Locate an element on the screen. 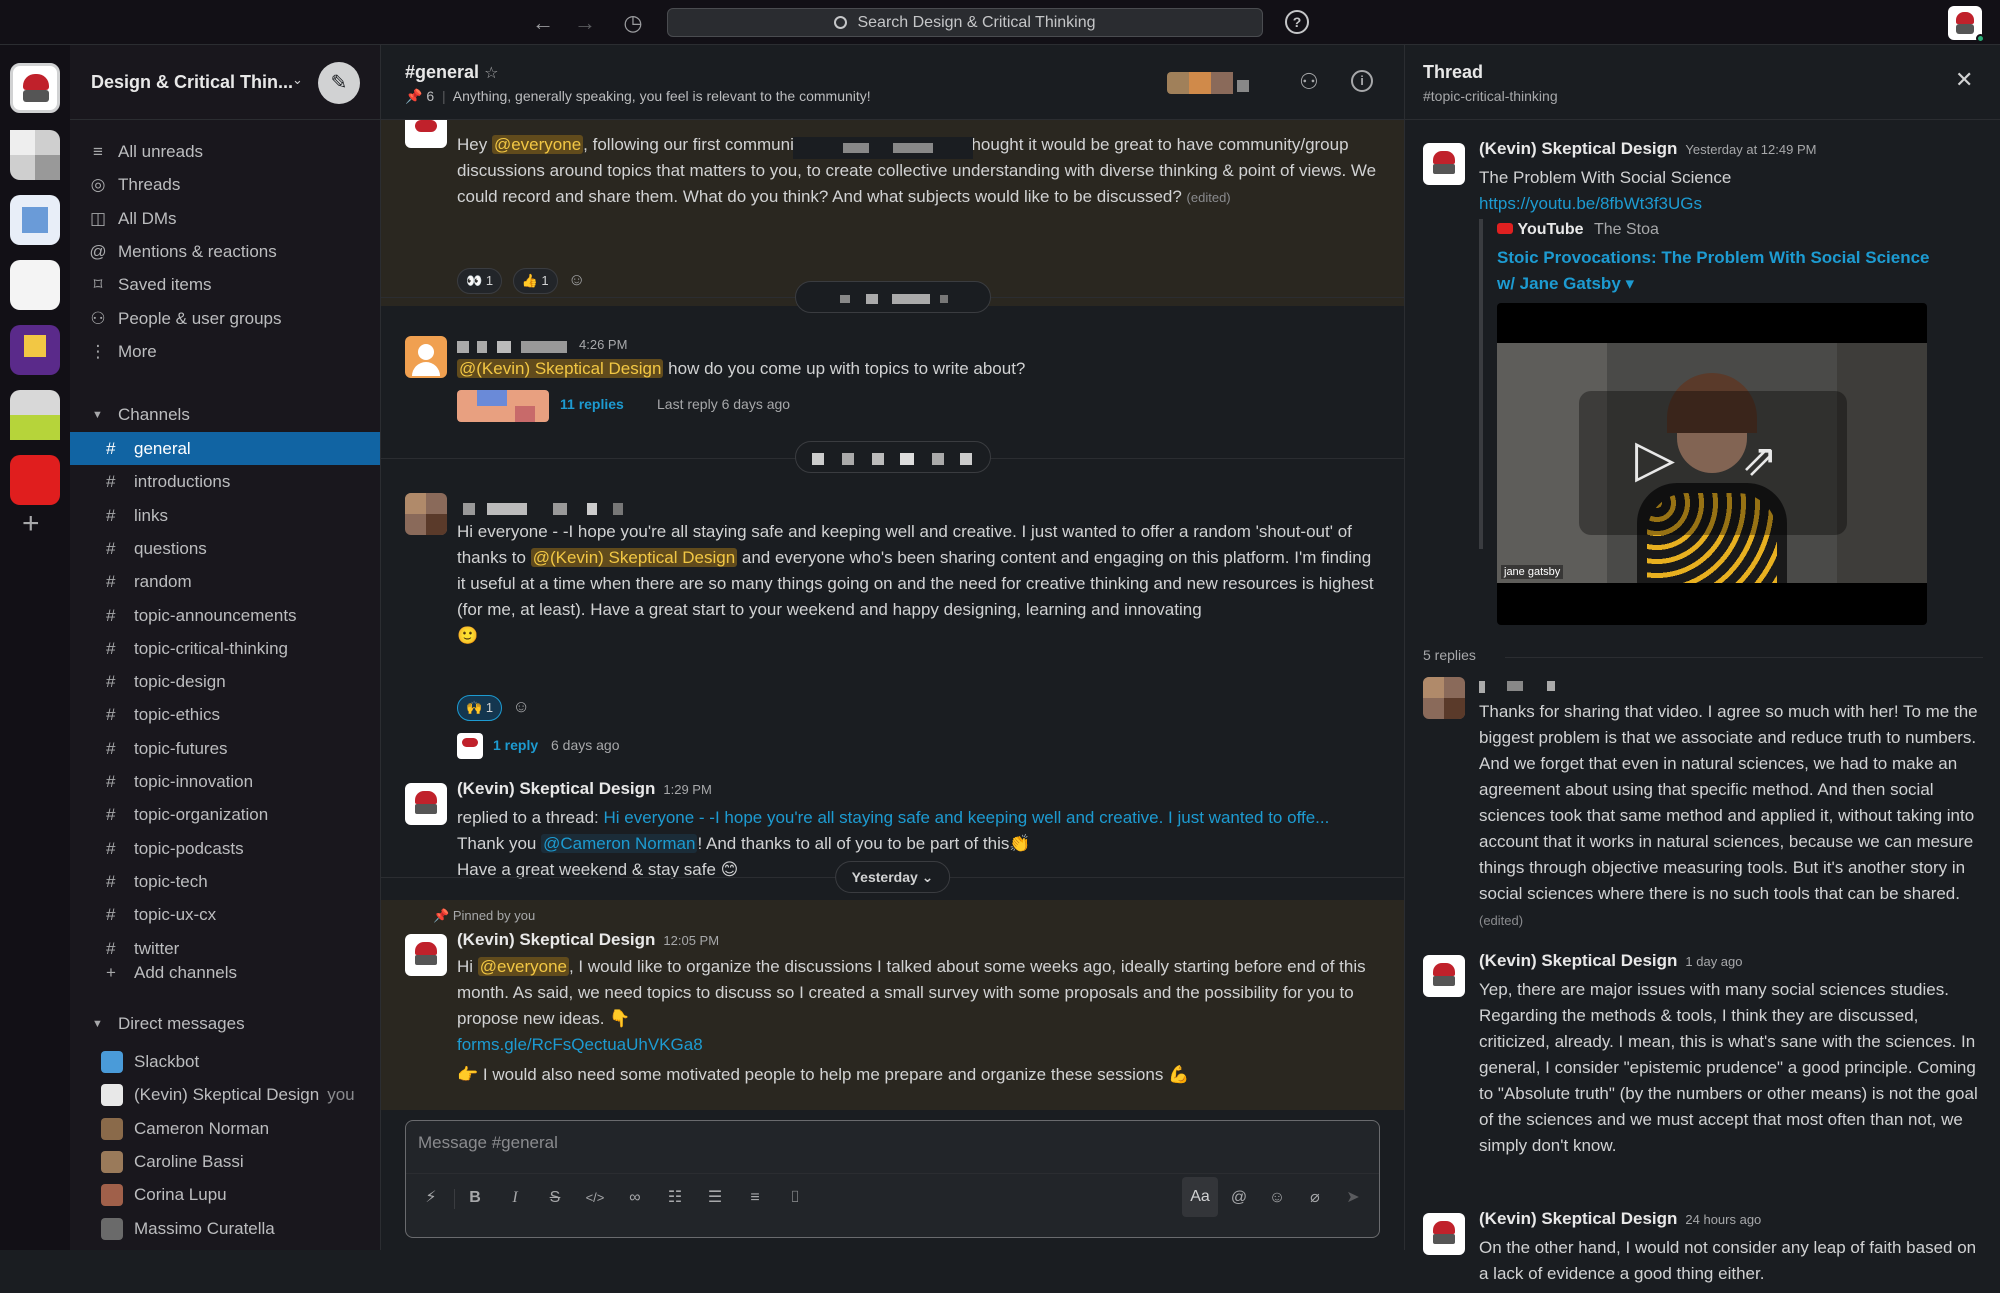 The width and height of the screenshot is (2000, 1293). close-icon: ✕ is located at coordinates (1964, 80).